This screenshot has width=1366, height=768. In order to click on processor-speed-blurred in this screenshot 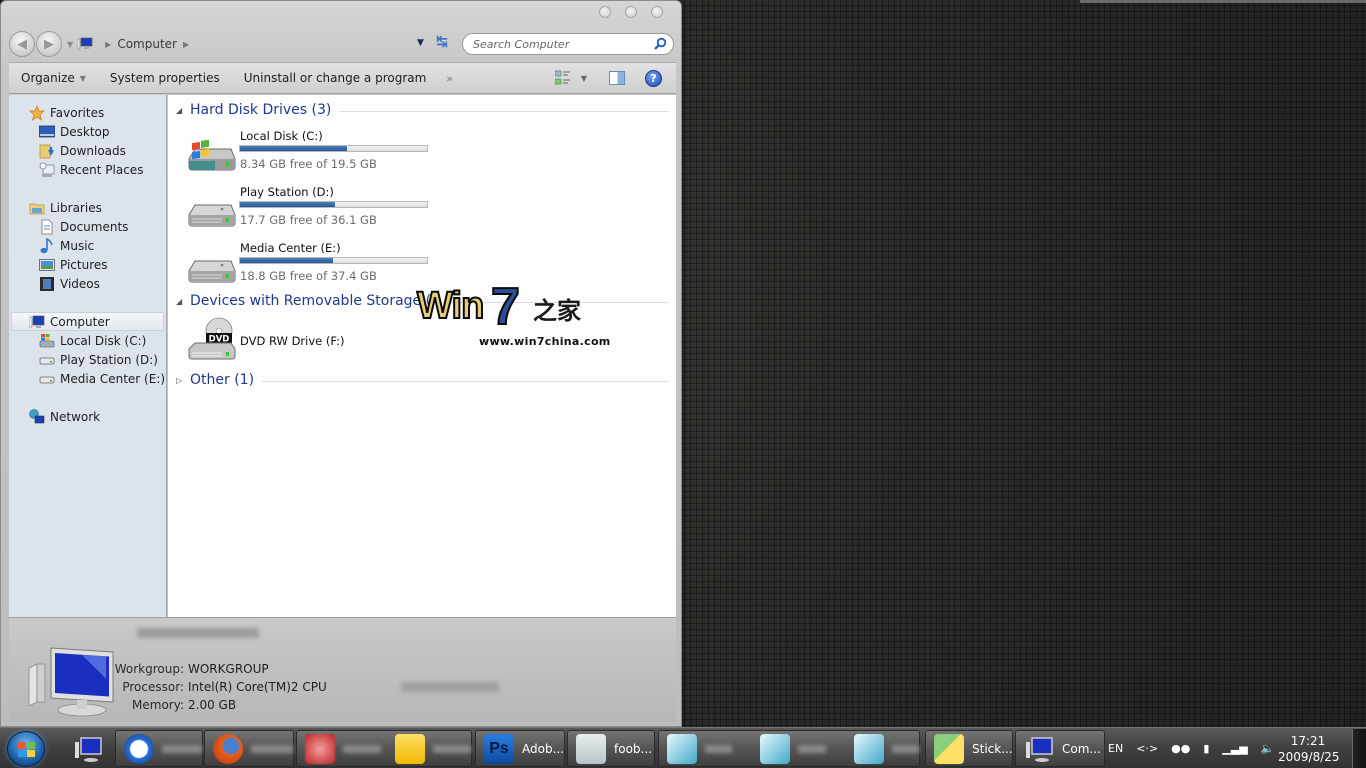, I will do `click(450, 687)`.